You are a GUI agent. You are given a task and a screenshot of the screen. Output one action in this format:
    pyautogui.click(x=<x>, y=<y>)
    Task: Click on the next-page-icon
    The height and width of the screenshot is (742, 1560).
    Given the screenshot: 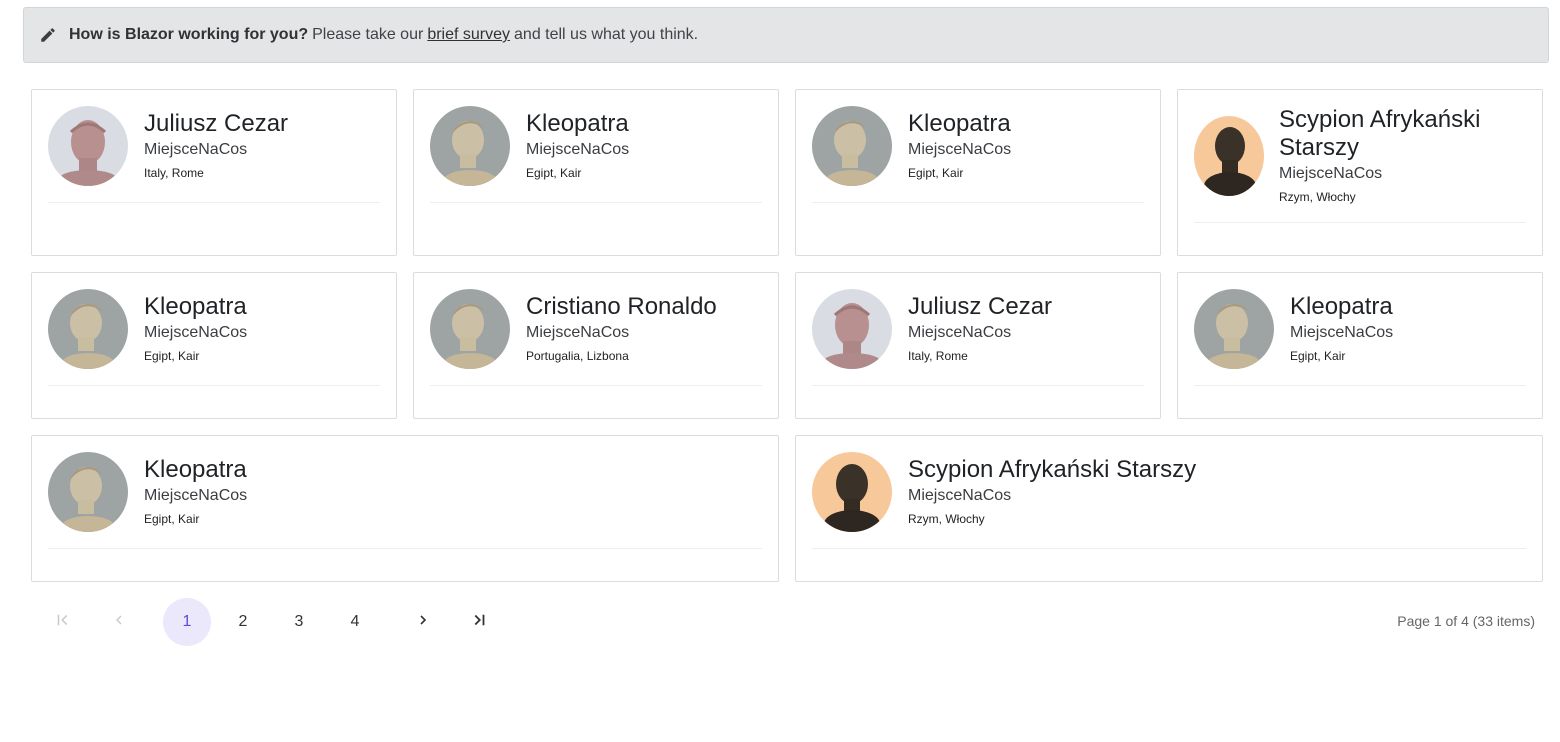 What is the action you would take?
    pyautogui.click(x=423, y=622)
    